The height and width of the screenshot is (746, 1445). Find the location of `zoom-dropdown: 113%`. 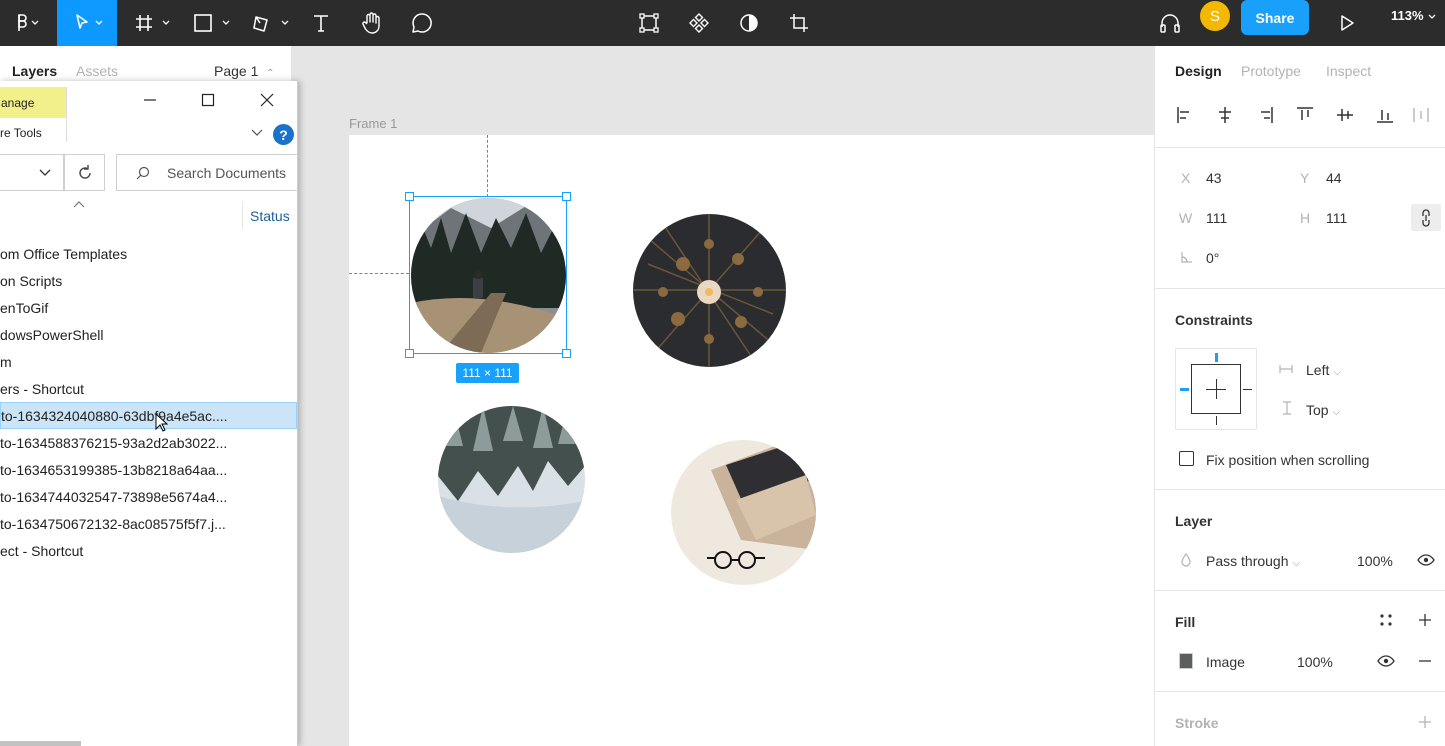

zoom-dropdown: 113% is located at coordinates (1414, 15).